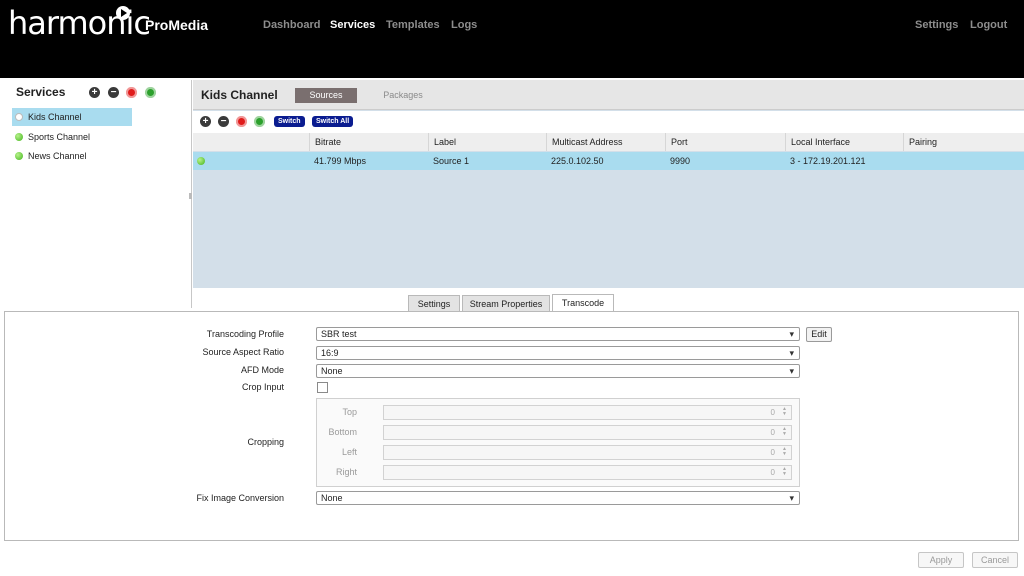  What do you see at coordinates (243, 352) in the screenshot?
I see `source-aspect-ratio-label: Source Aspect Ratio` at bounding box center [243, 352].